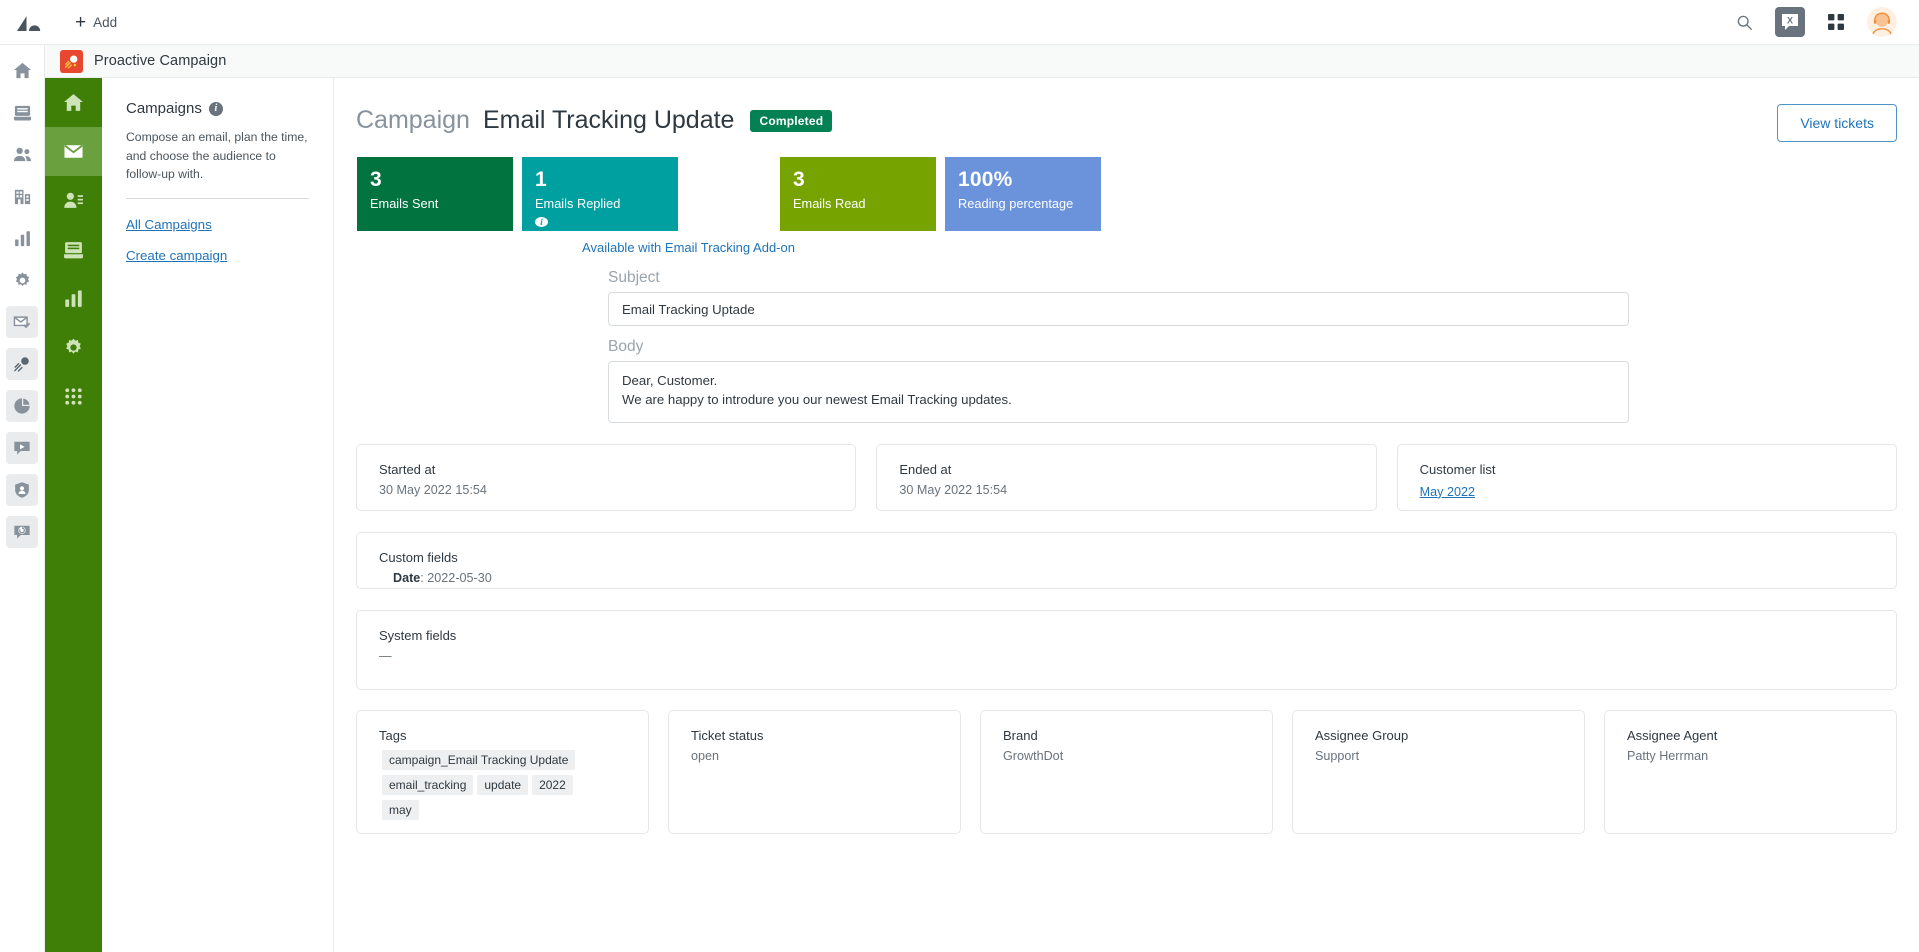  What do you see at coordinates (73, 249) in the screenshot?
I see `green-templates-icon` at bounding box center [73, 249].